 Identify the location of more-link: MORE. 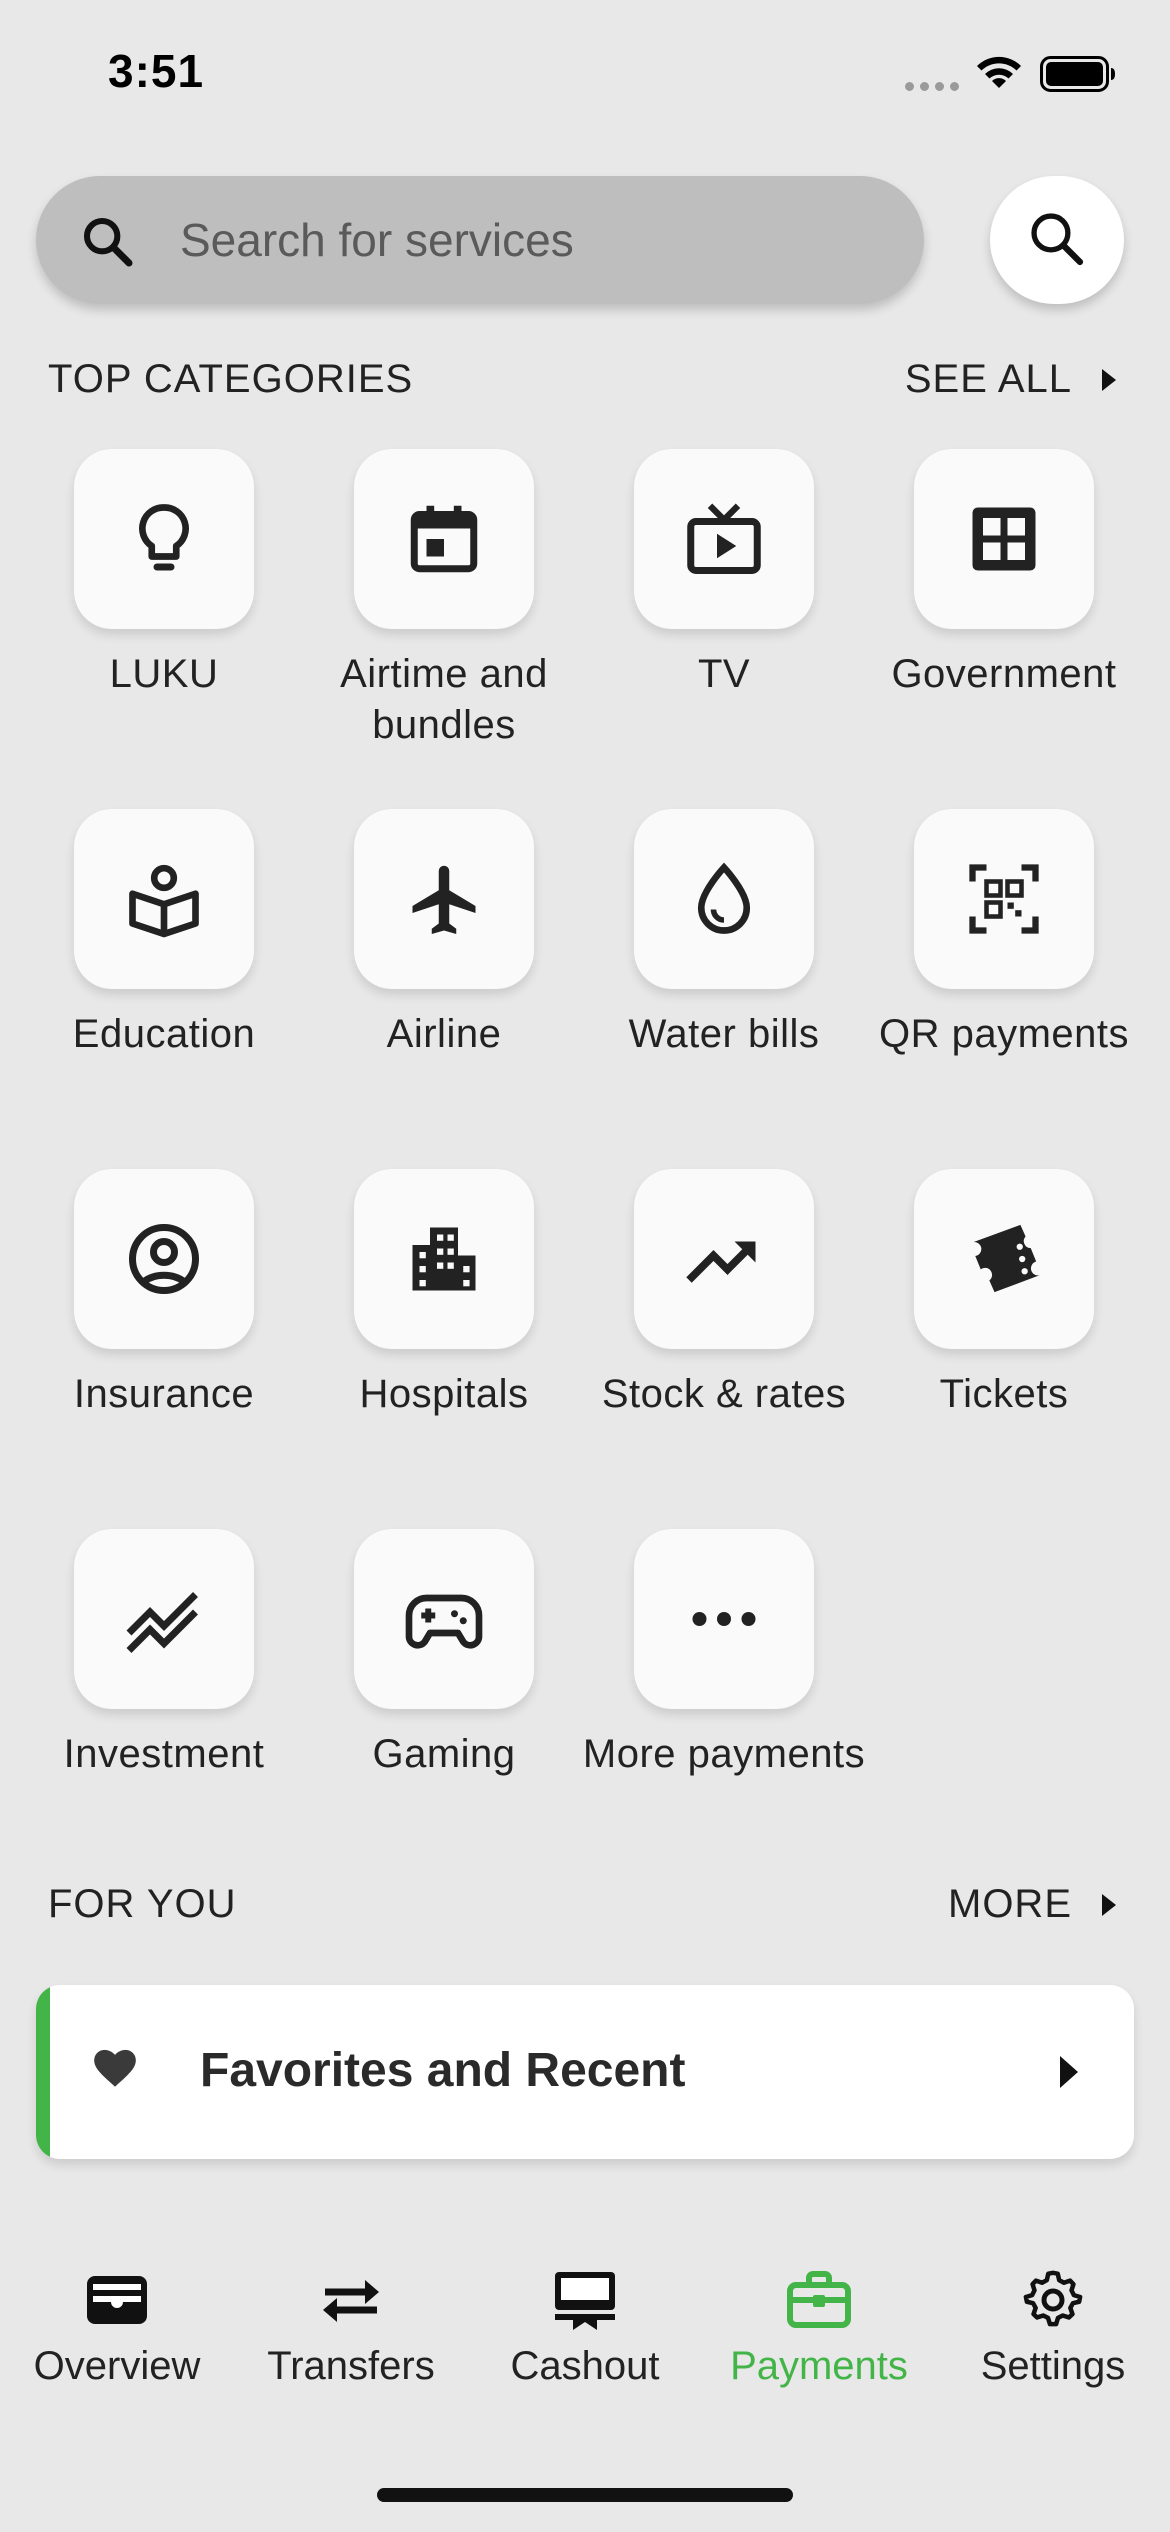
(1035, 1904).